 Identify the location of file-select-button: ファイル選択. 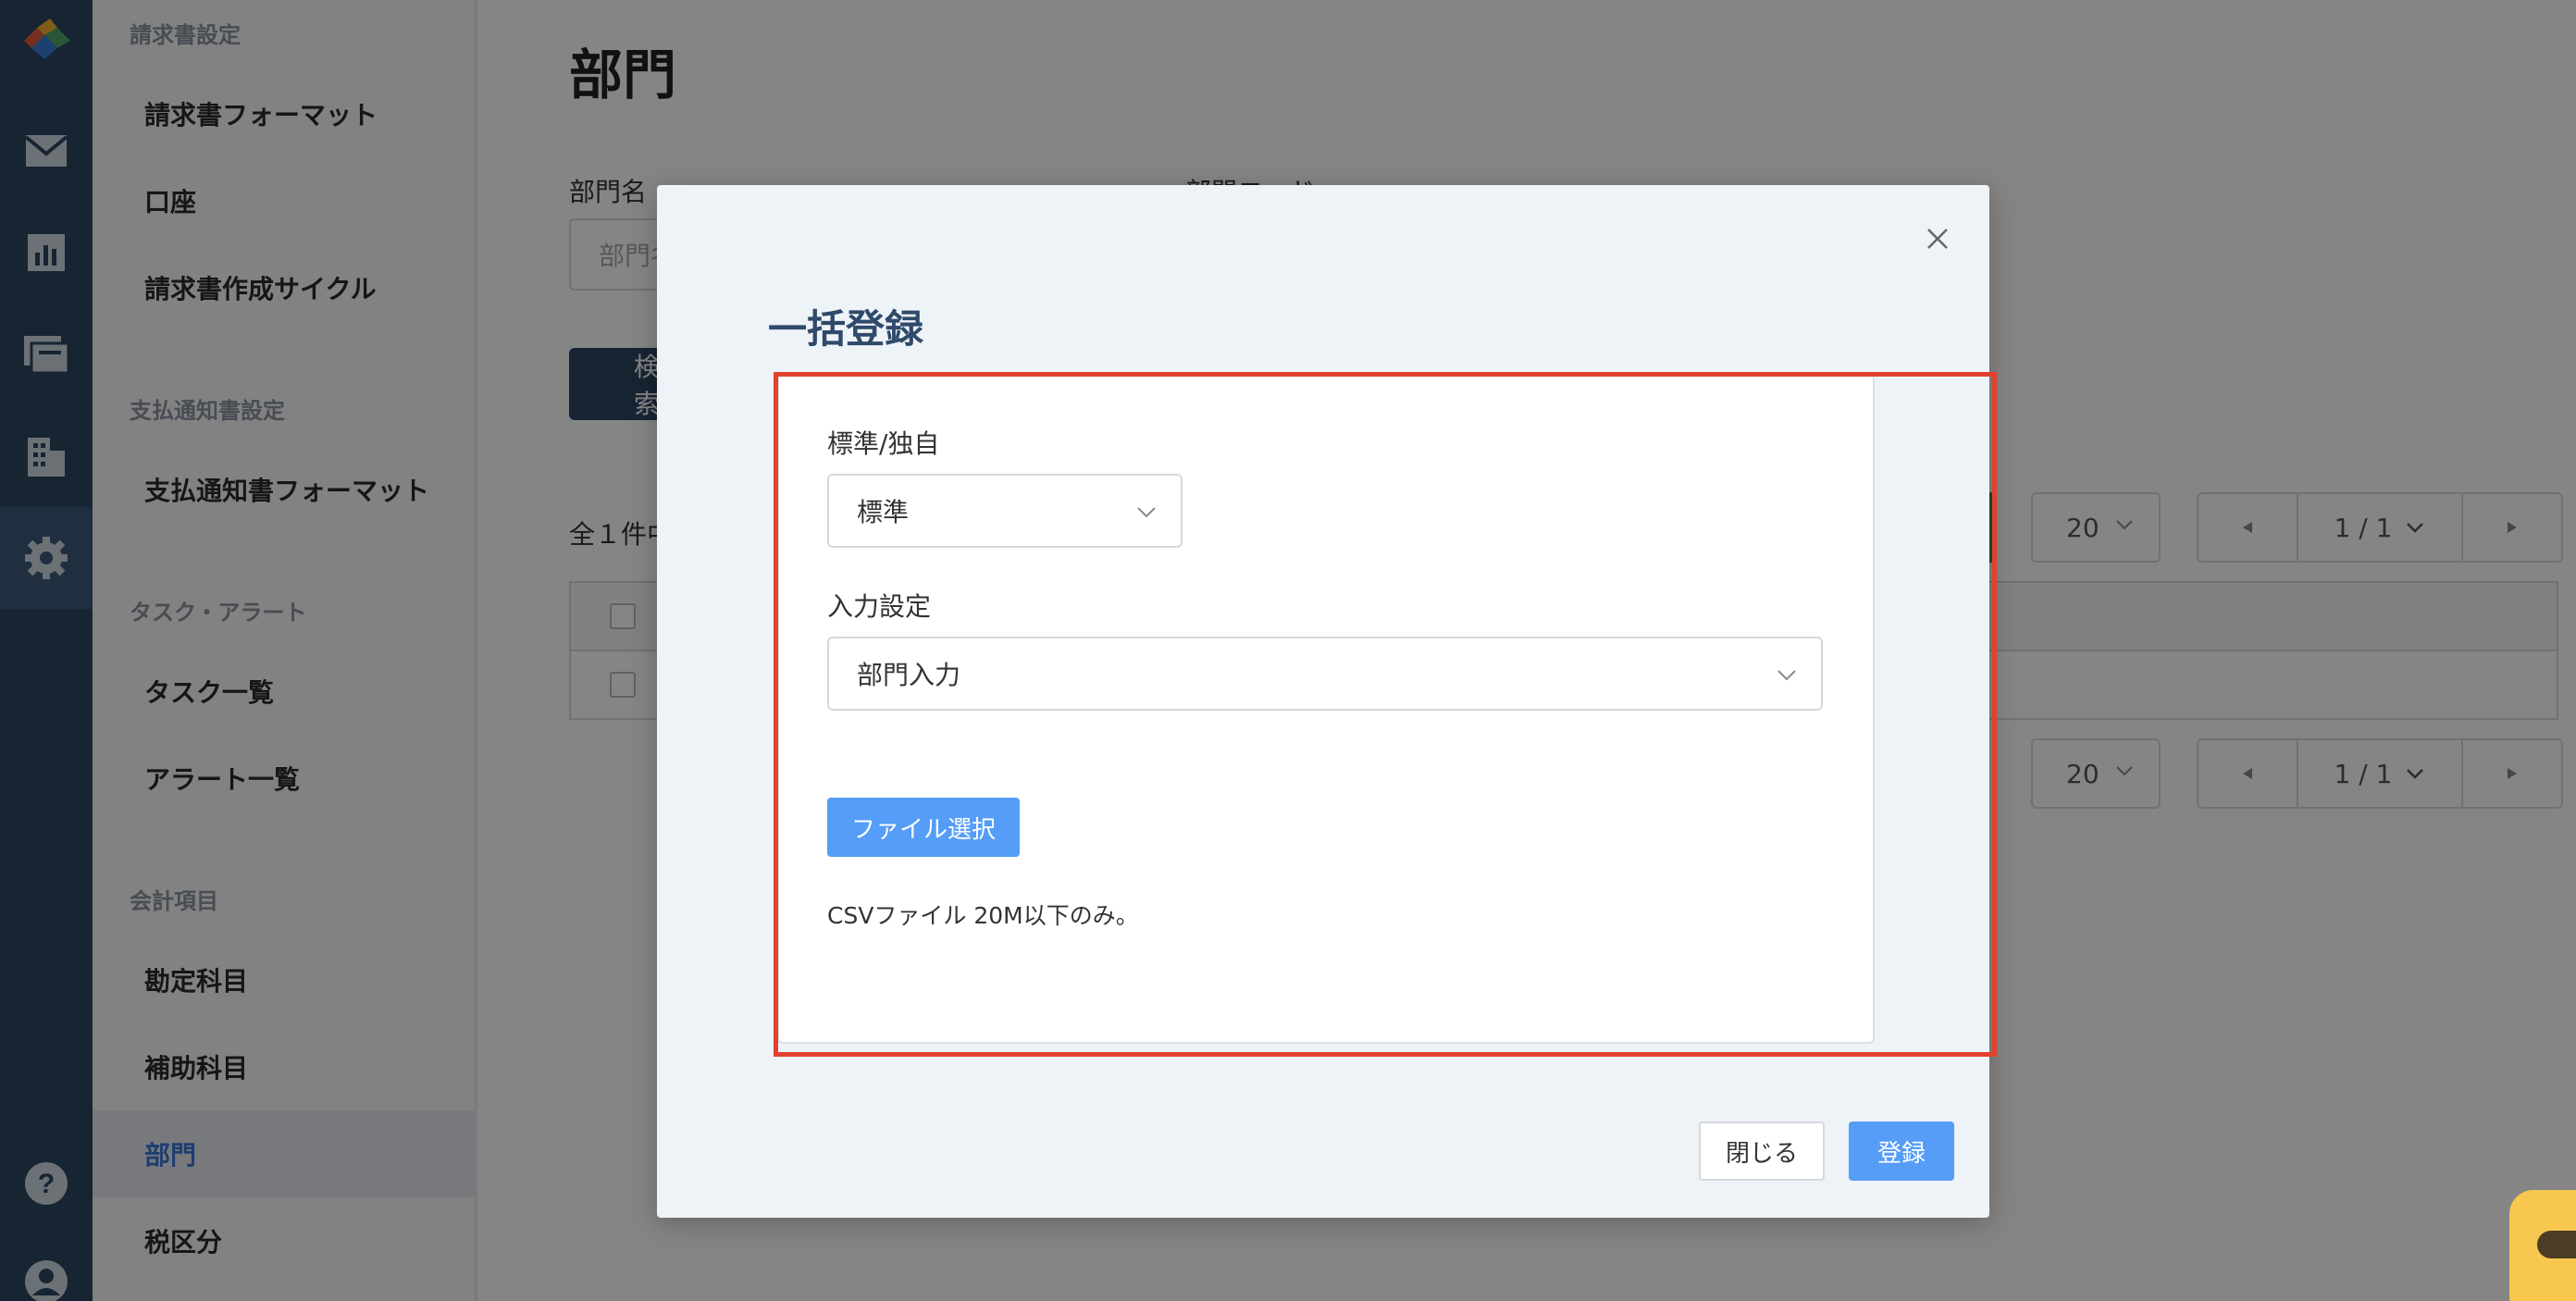
(923, 827).